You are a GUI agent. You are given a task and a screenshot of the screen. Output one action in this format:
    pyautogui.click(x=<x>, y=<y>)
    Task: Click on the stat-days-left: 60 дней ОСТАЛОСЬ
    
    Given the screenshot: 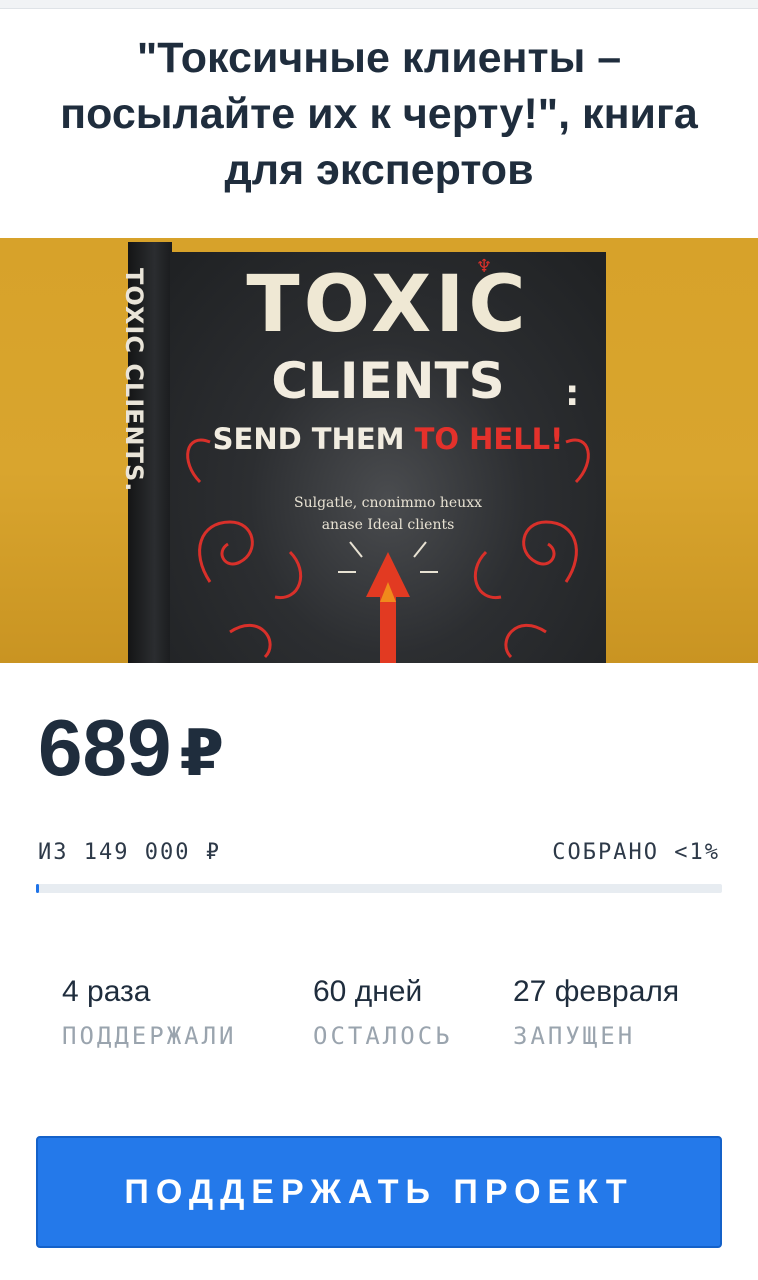 What is the action you would take?
    pyautogui.click(x=383, y=1011)
    